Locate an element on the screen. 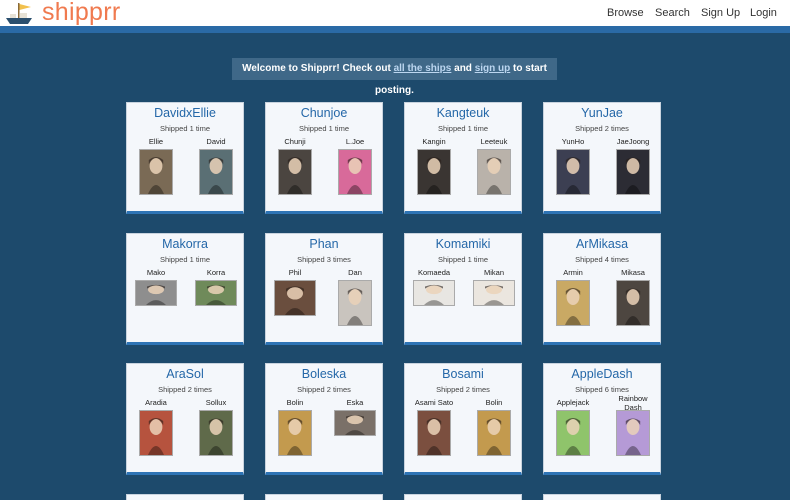 This screenshot has height=500, width=790. character-name: JaeJoong is located at coordinates (633, 141).